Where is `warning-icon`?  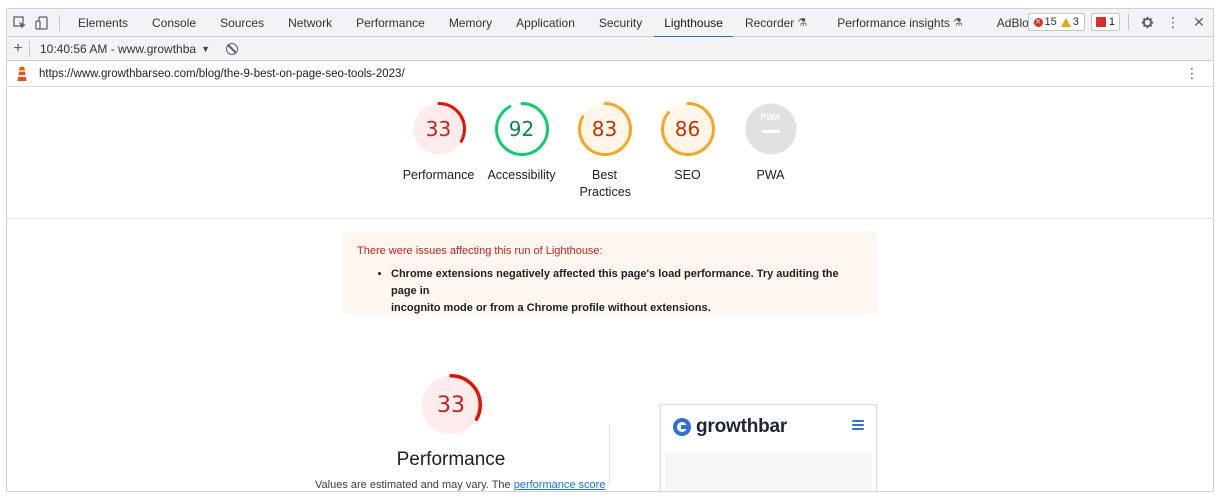 warning-icon is located at coordinates (1065, 22).